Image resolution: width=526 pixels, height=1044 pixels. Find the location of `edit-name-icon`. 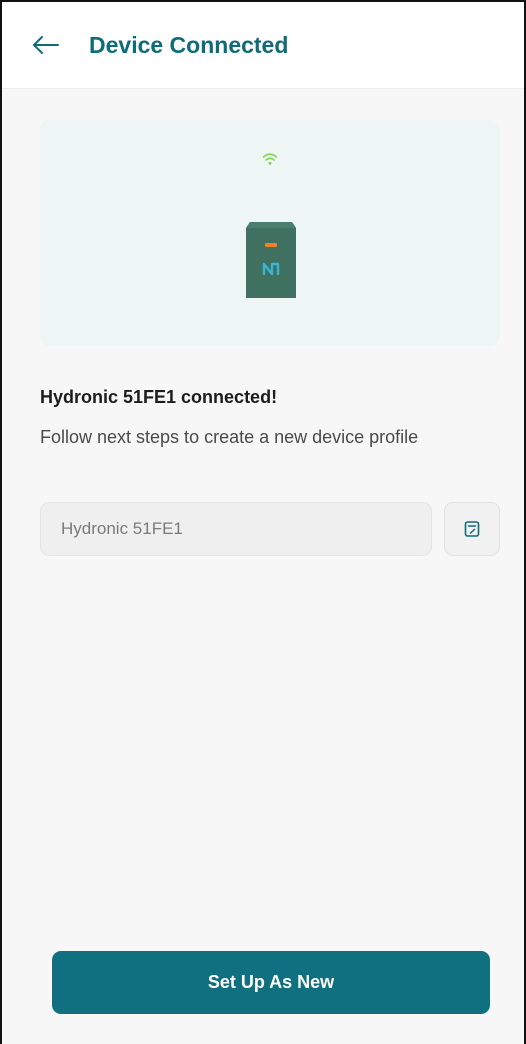

edit-name-icon is located at coordinates (472, 529).